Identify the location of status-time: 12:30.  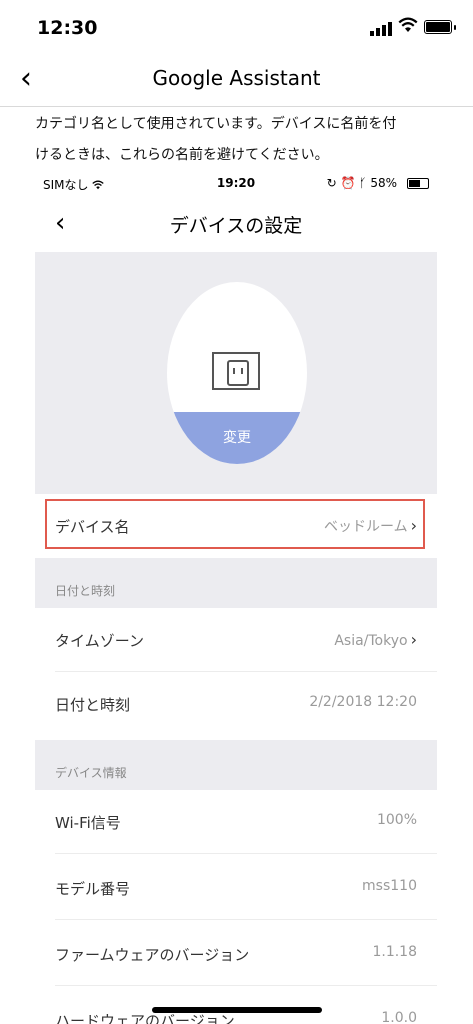
(67, 28).